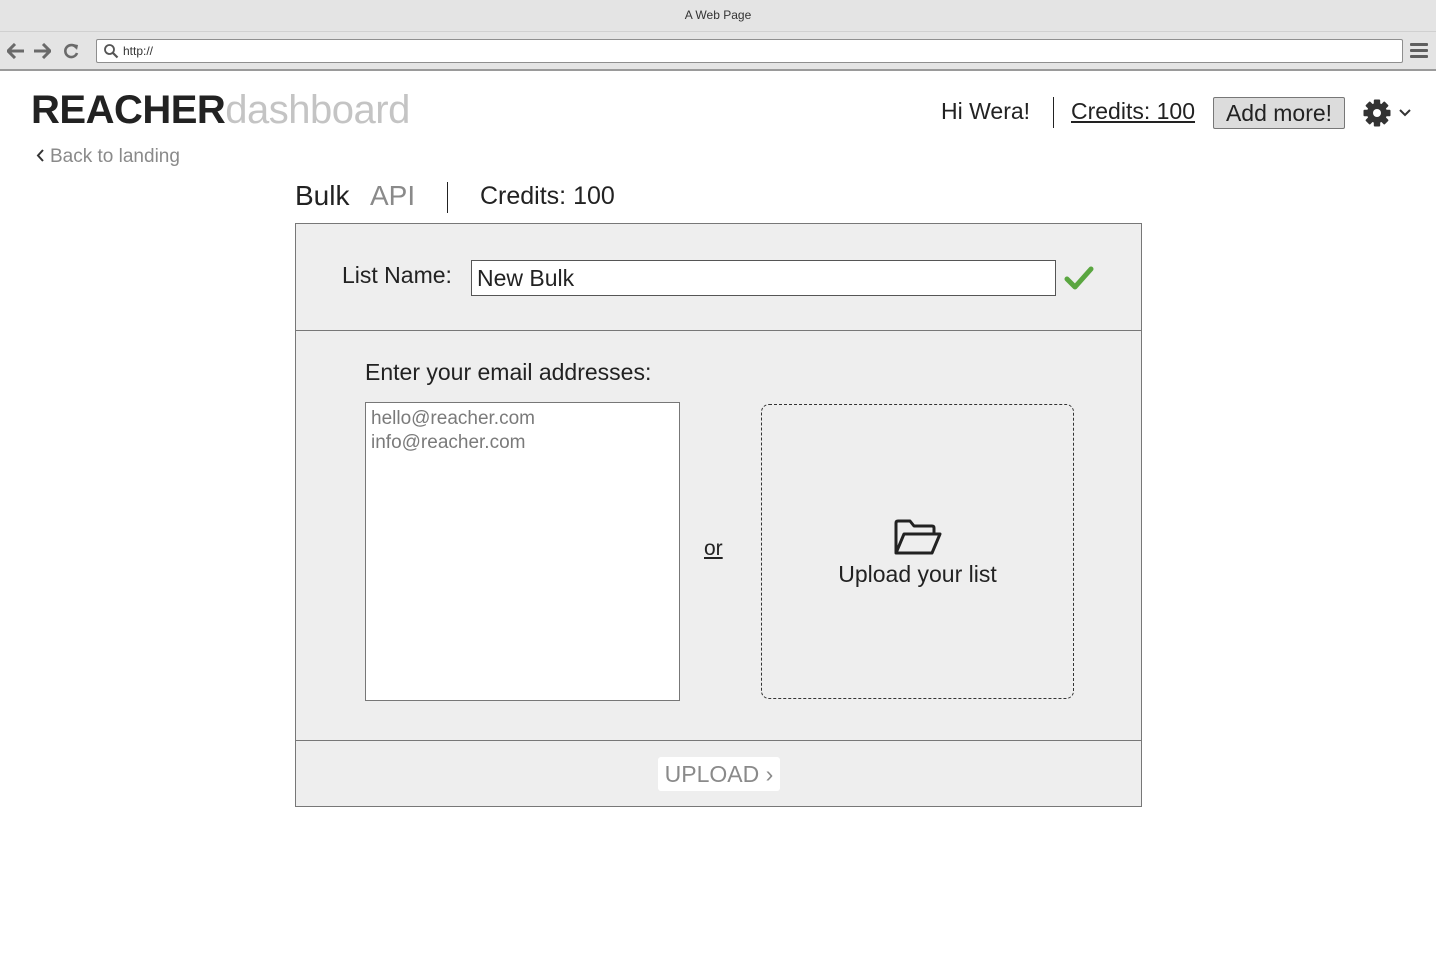 The image size is (1436, 971). I want to click on tab-divider, so click(447, 197).